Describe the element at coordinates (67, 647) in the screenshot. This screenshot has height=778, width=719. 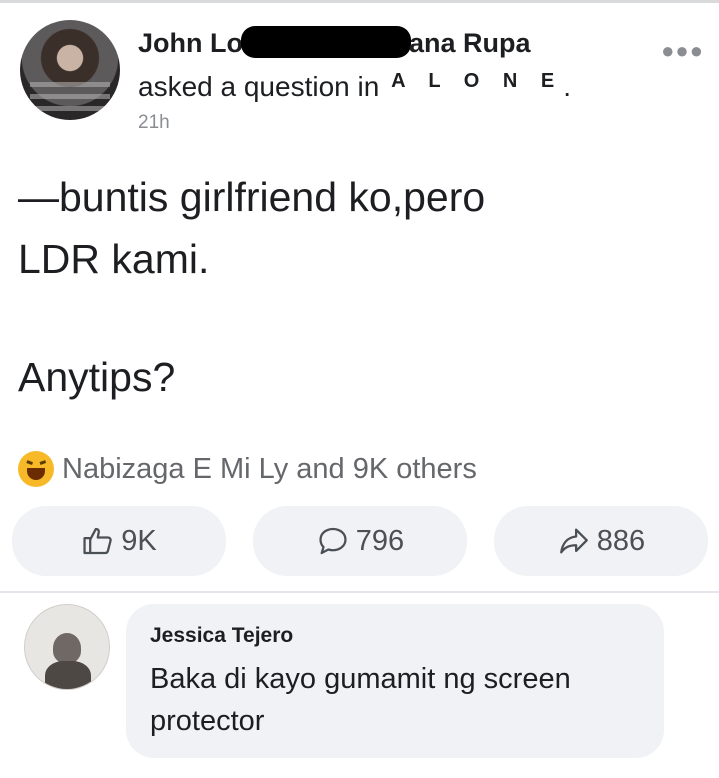
I see `commenter-avatar` at that location.